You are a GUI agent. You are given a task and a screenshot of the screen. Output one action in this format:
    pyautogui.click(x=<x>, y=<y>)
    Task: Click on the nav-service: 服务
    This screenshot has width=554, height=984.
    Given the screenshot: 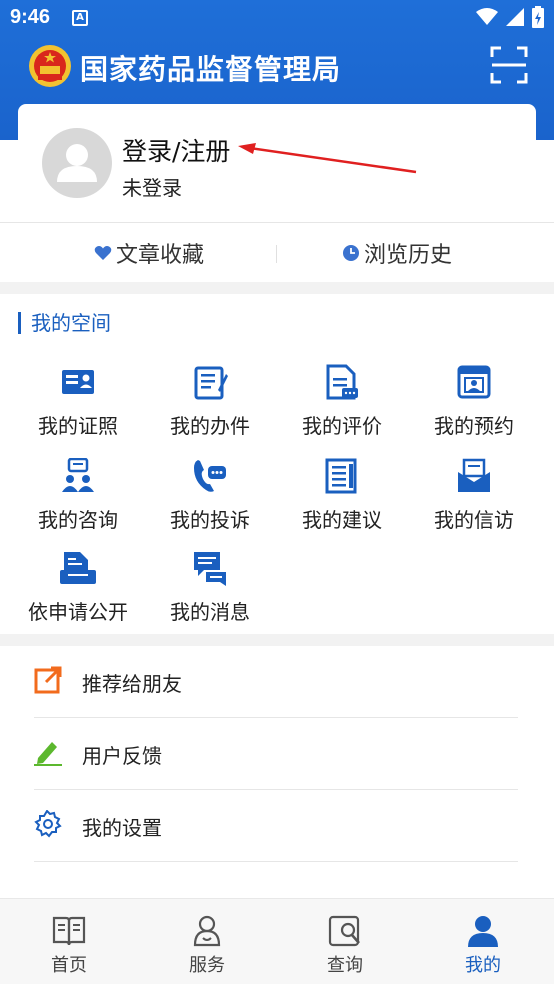 What is the action you would take?
    pyautogui.click(x=207, y=941)
    